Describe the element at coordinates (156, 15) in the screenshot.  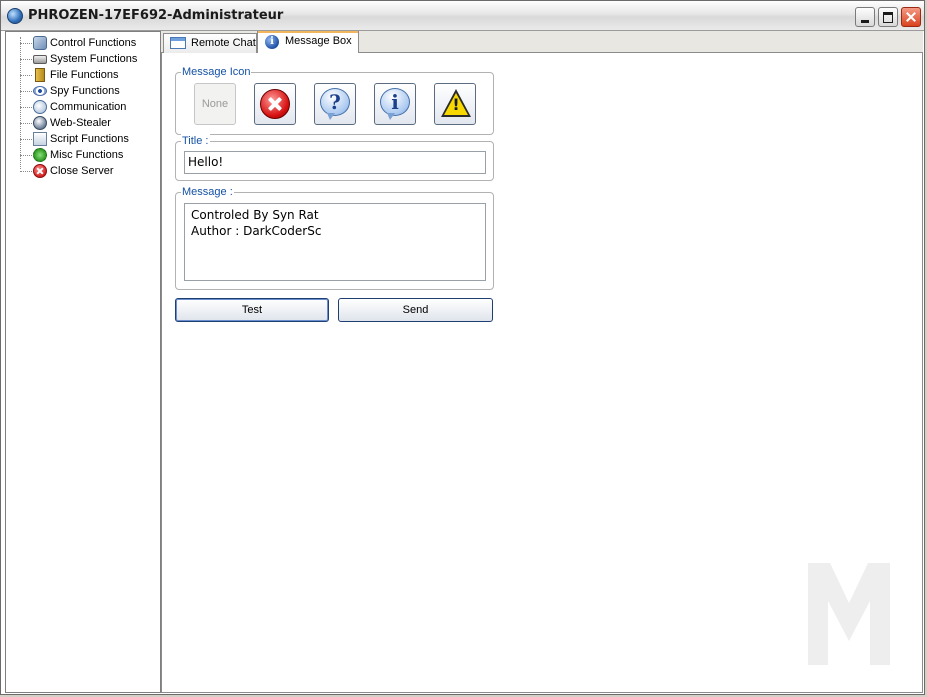
I see `window-title: PHROZEN-17EF692-Administrateur` at that location.